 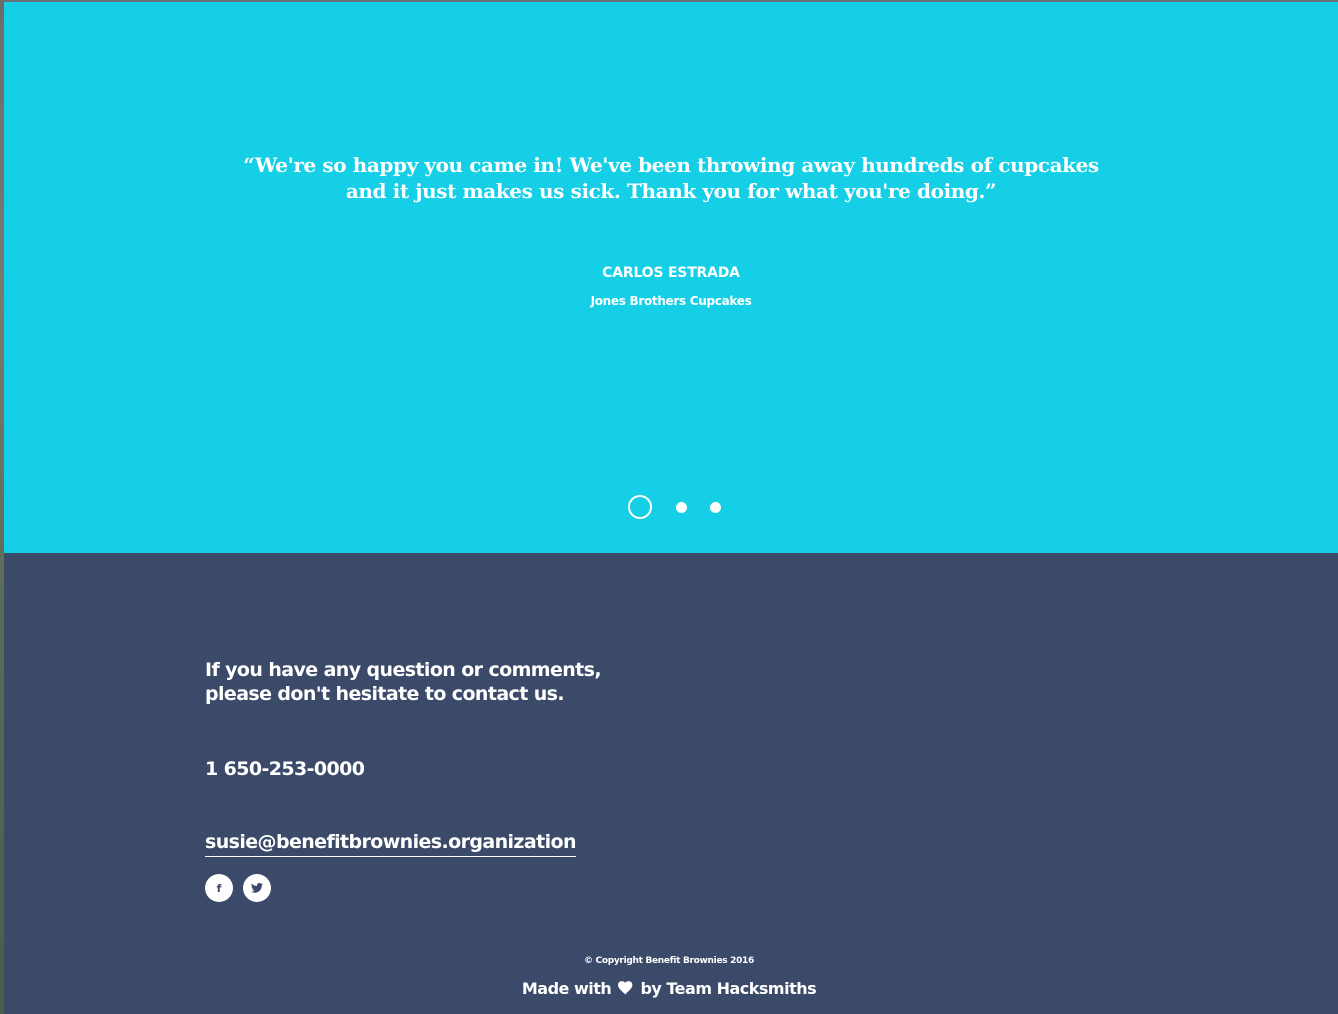 I want to click on copyright-text: © Copyright Benefit Brownies 2016, so click(x=669, y=961).